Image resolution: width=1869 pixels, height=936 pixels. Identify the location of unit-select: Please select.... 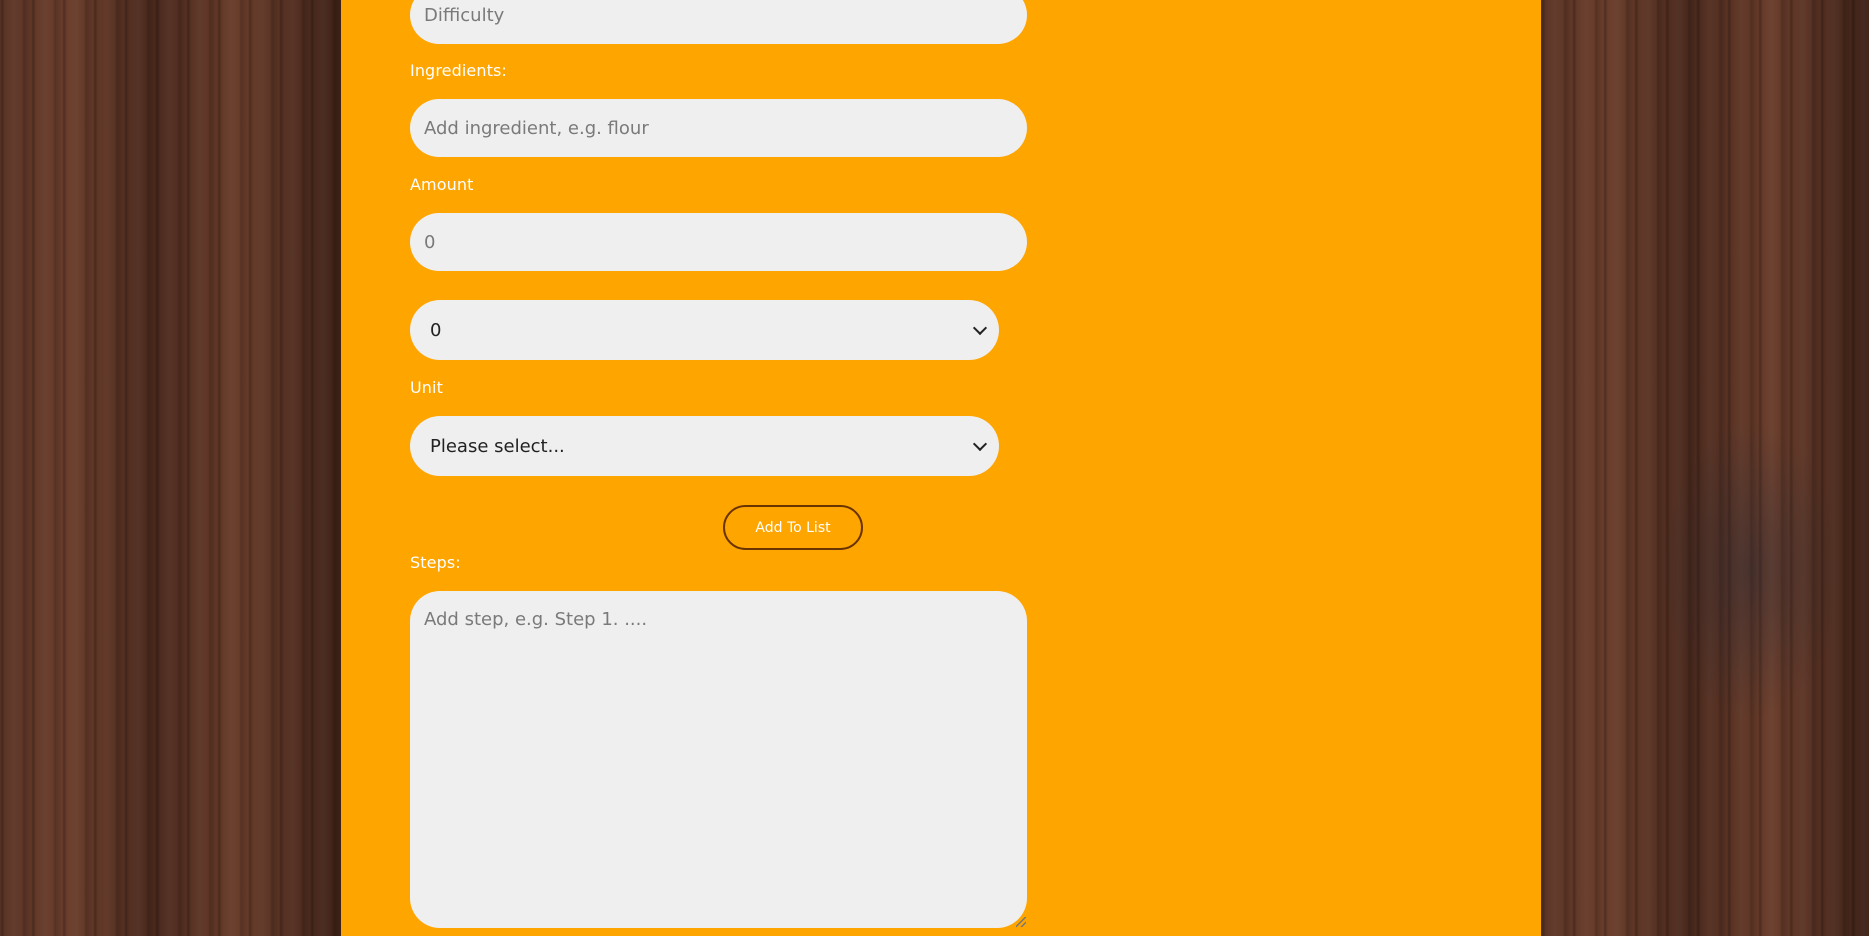
(704, 446).